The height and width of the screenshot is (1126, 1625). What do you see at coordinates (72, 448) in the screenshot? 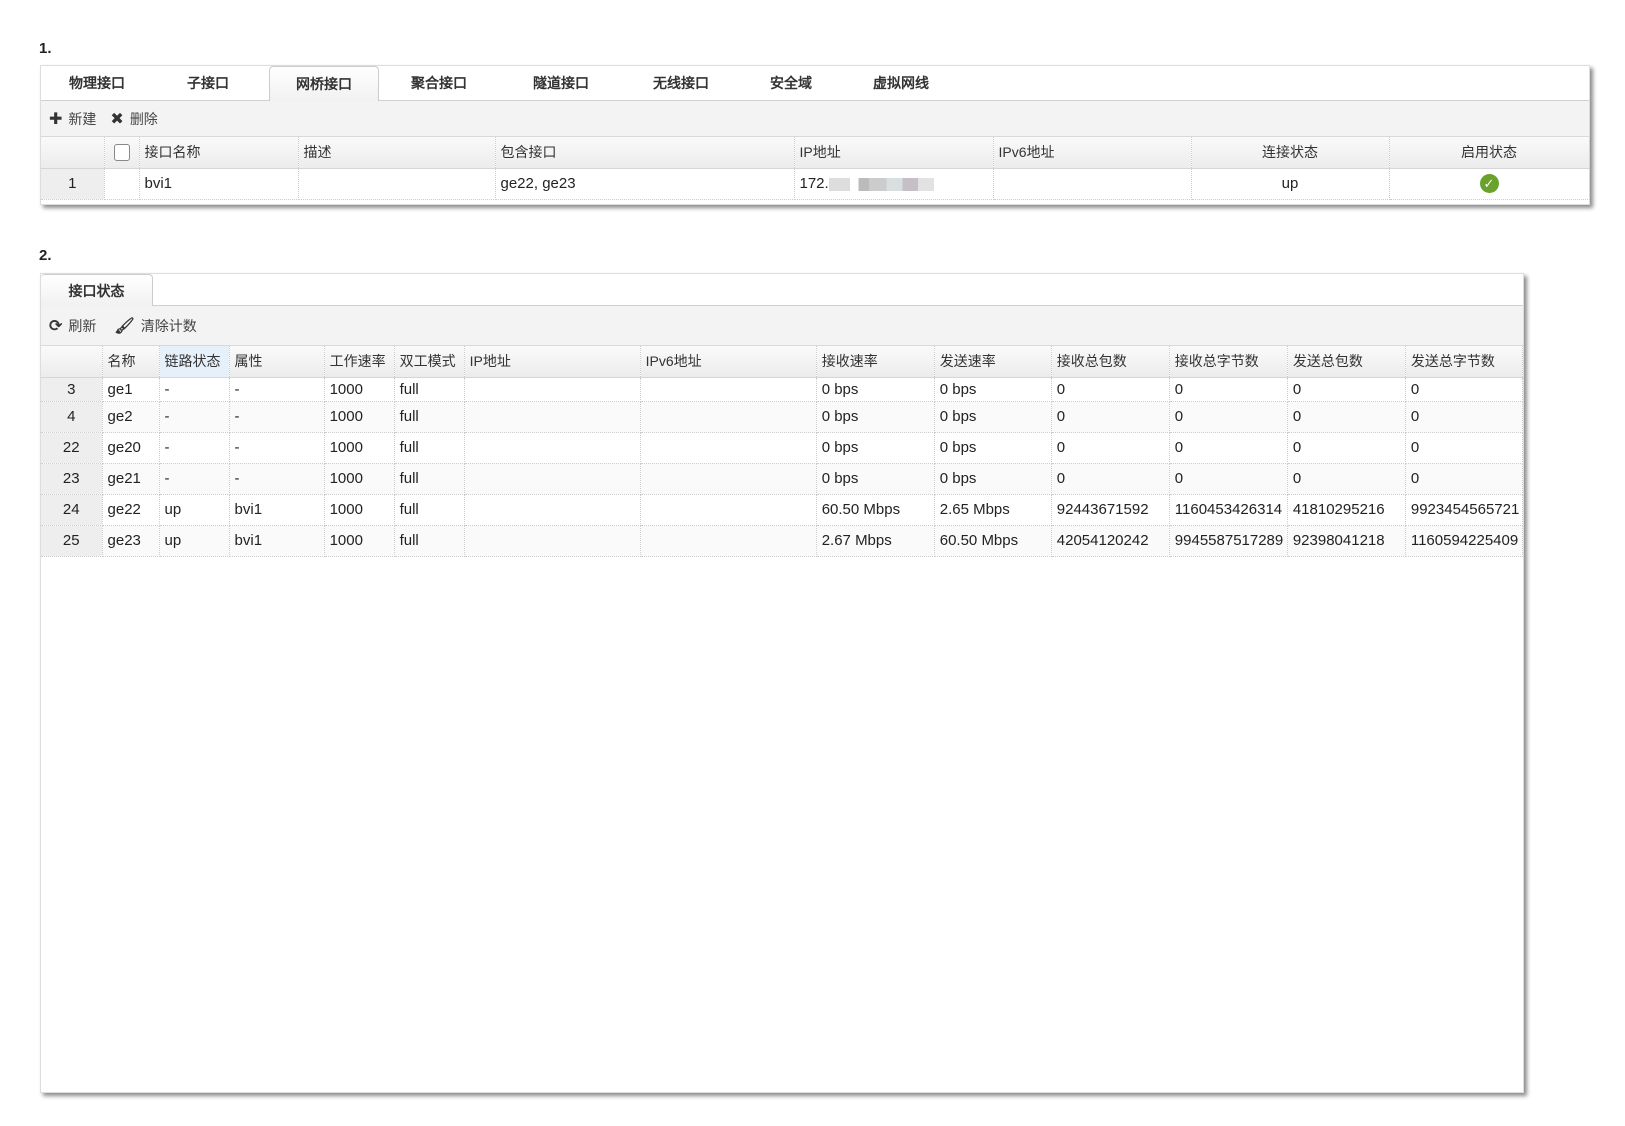
I see `row-number: 22` at bounding box center [72, 448].